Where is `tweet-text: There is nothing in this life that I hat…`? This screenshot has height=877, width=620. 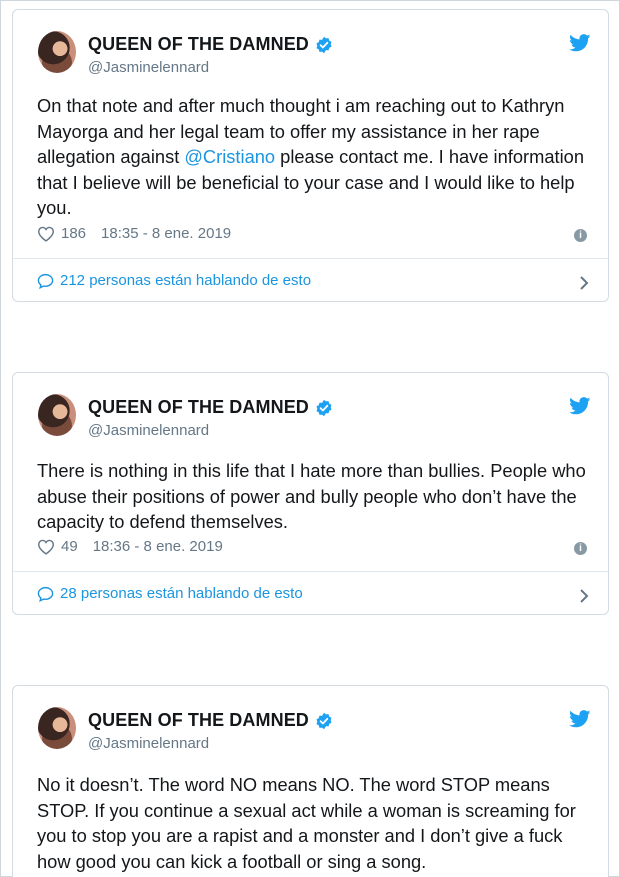 tweet-text: There is nothing in this life that I hat… is located at coordinates (311, 496).